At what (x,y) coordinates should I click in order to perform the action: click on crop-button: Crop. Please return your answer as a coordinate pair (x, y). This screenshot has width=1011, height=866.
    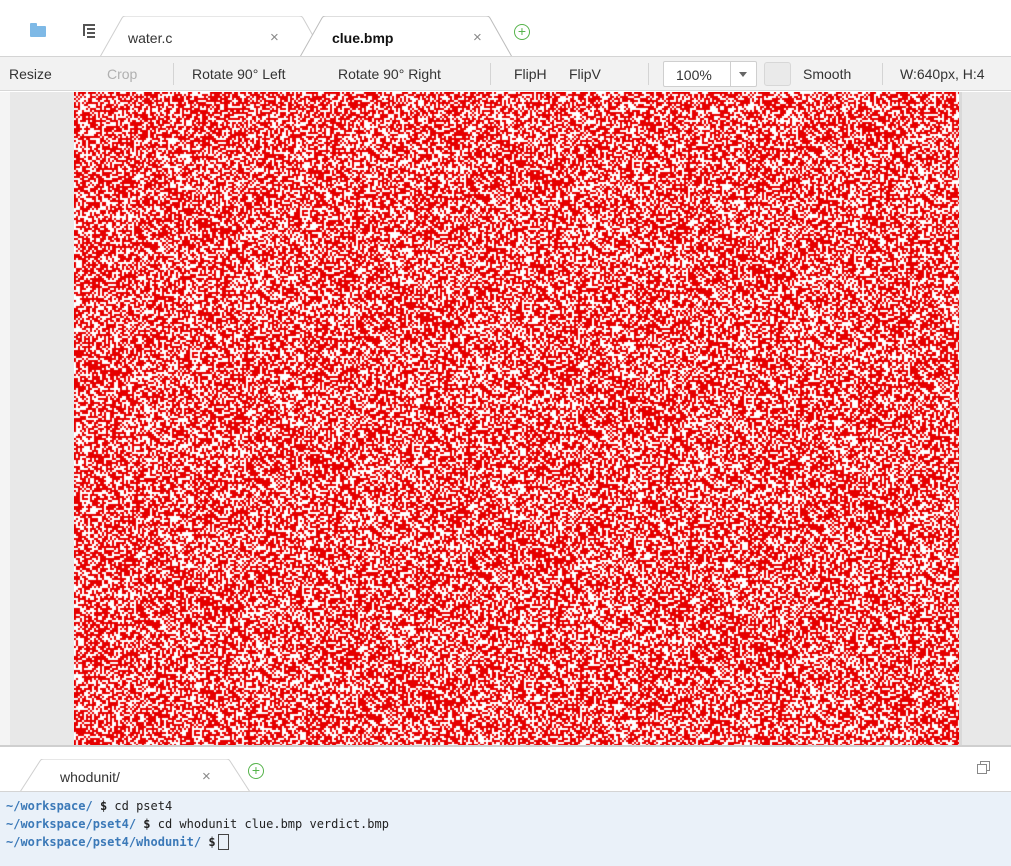
    Looking at the image, I should click on (122, 74).